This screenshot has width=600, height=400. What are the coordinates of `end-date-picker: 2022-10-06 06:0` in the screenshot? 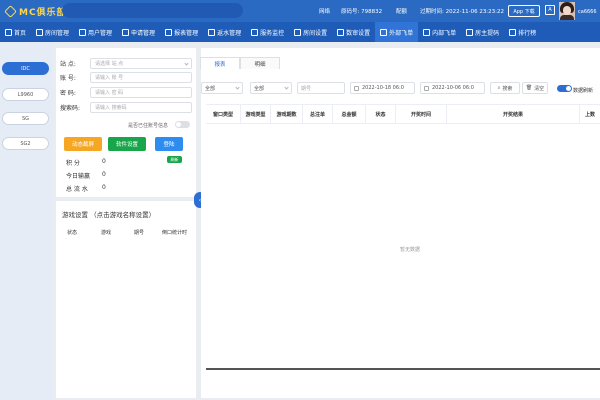 It's located at (452, 88).